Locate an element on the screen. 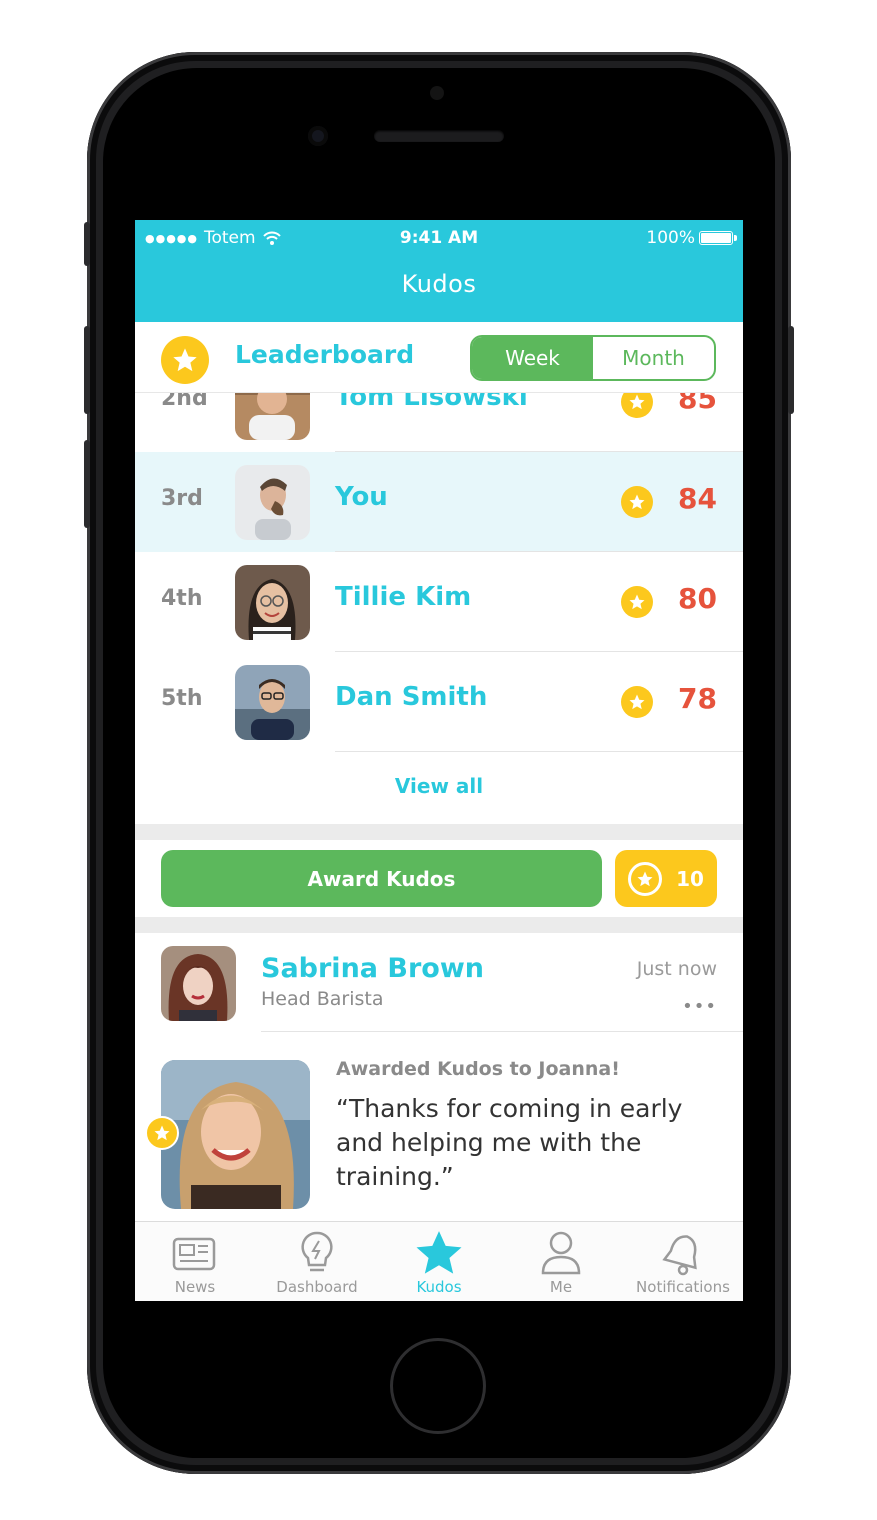 The width and height of the screenshot is (877, 1520). author-role: Head Barista is located at coordinates (322, 999).